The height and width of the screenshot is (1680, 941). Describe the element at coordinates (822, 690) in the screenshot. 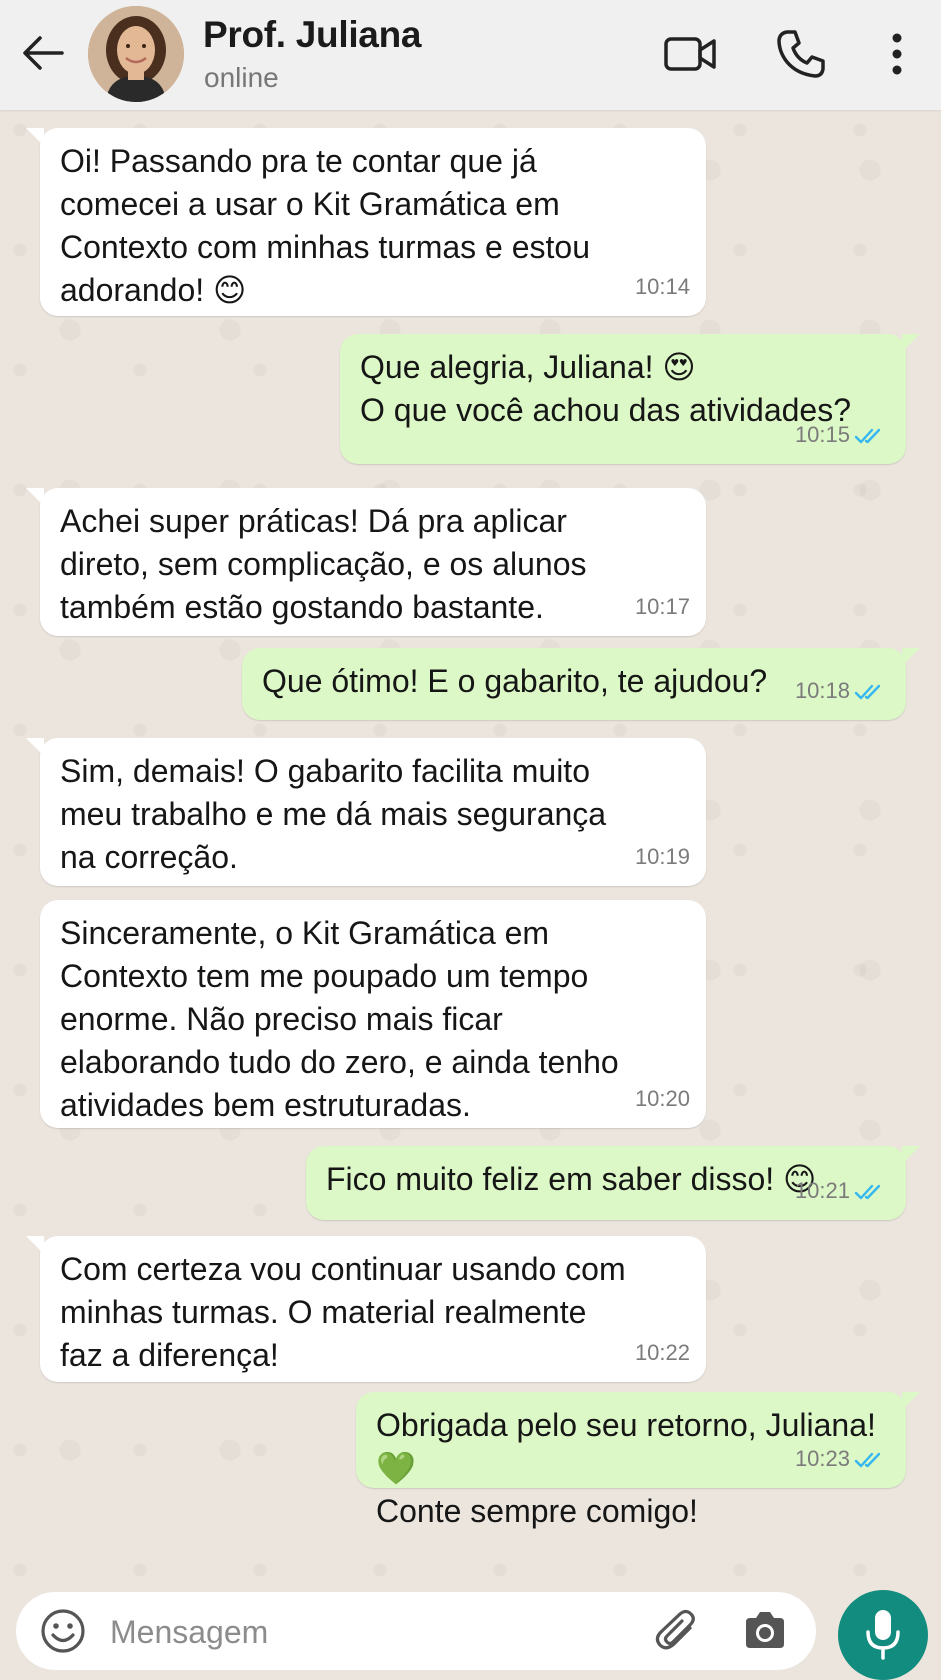

I see `timestamp-text: 10:18` at that location.